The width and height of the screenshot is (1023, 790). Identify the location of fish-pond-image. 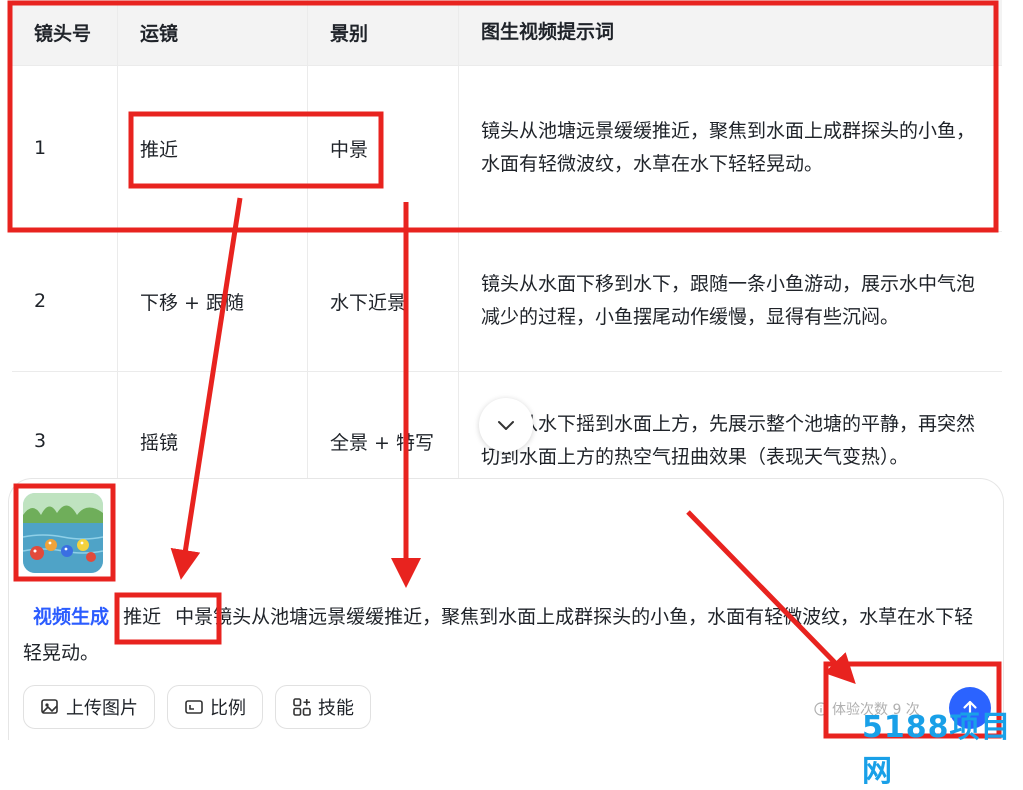
(63, 533).